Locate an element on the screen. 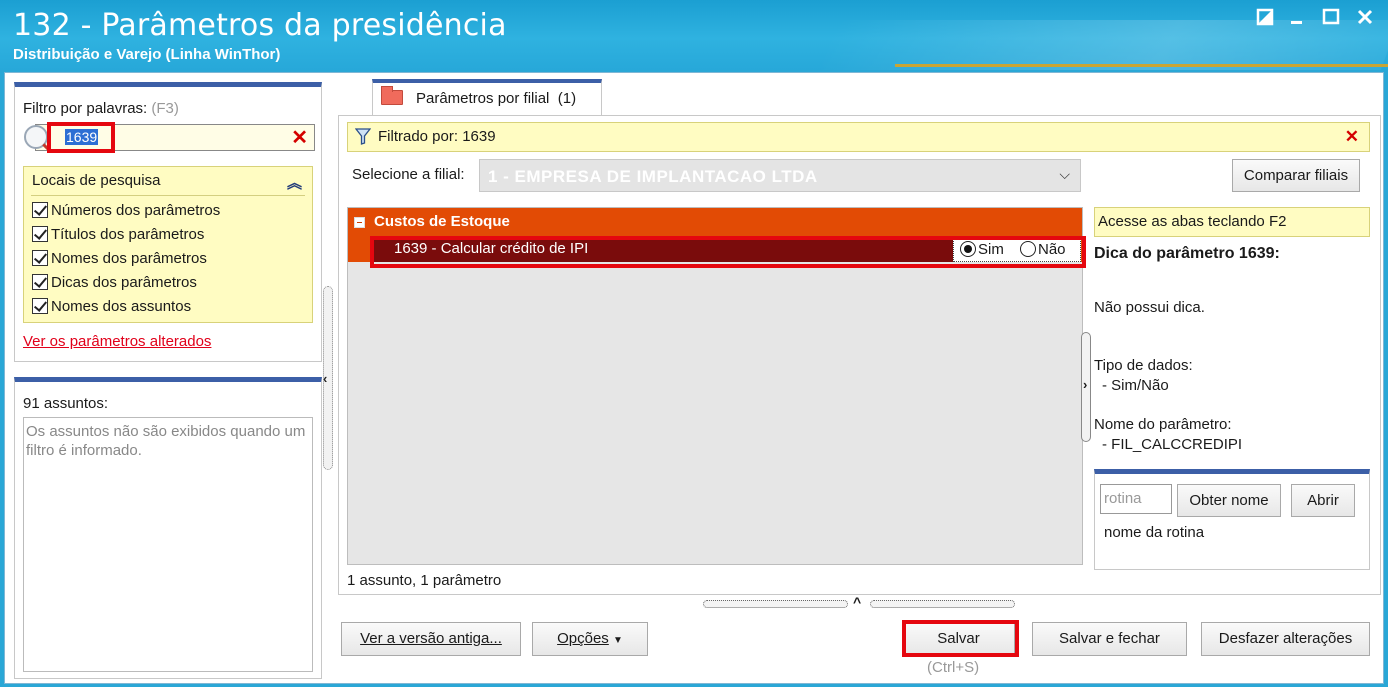  search-locations-title: Locais de pesquisa is located at coordinates (96, 180).